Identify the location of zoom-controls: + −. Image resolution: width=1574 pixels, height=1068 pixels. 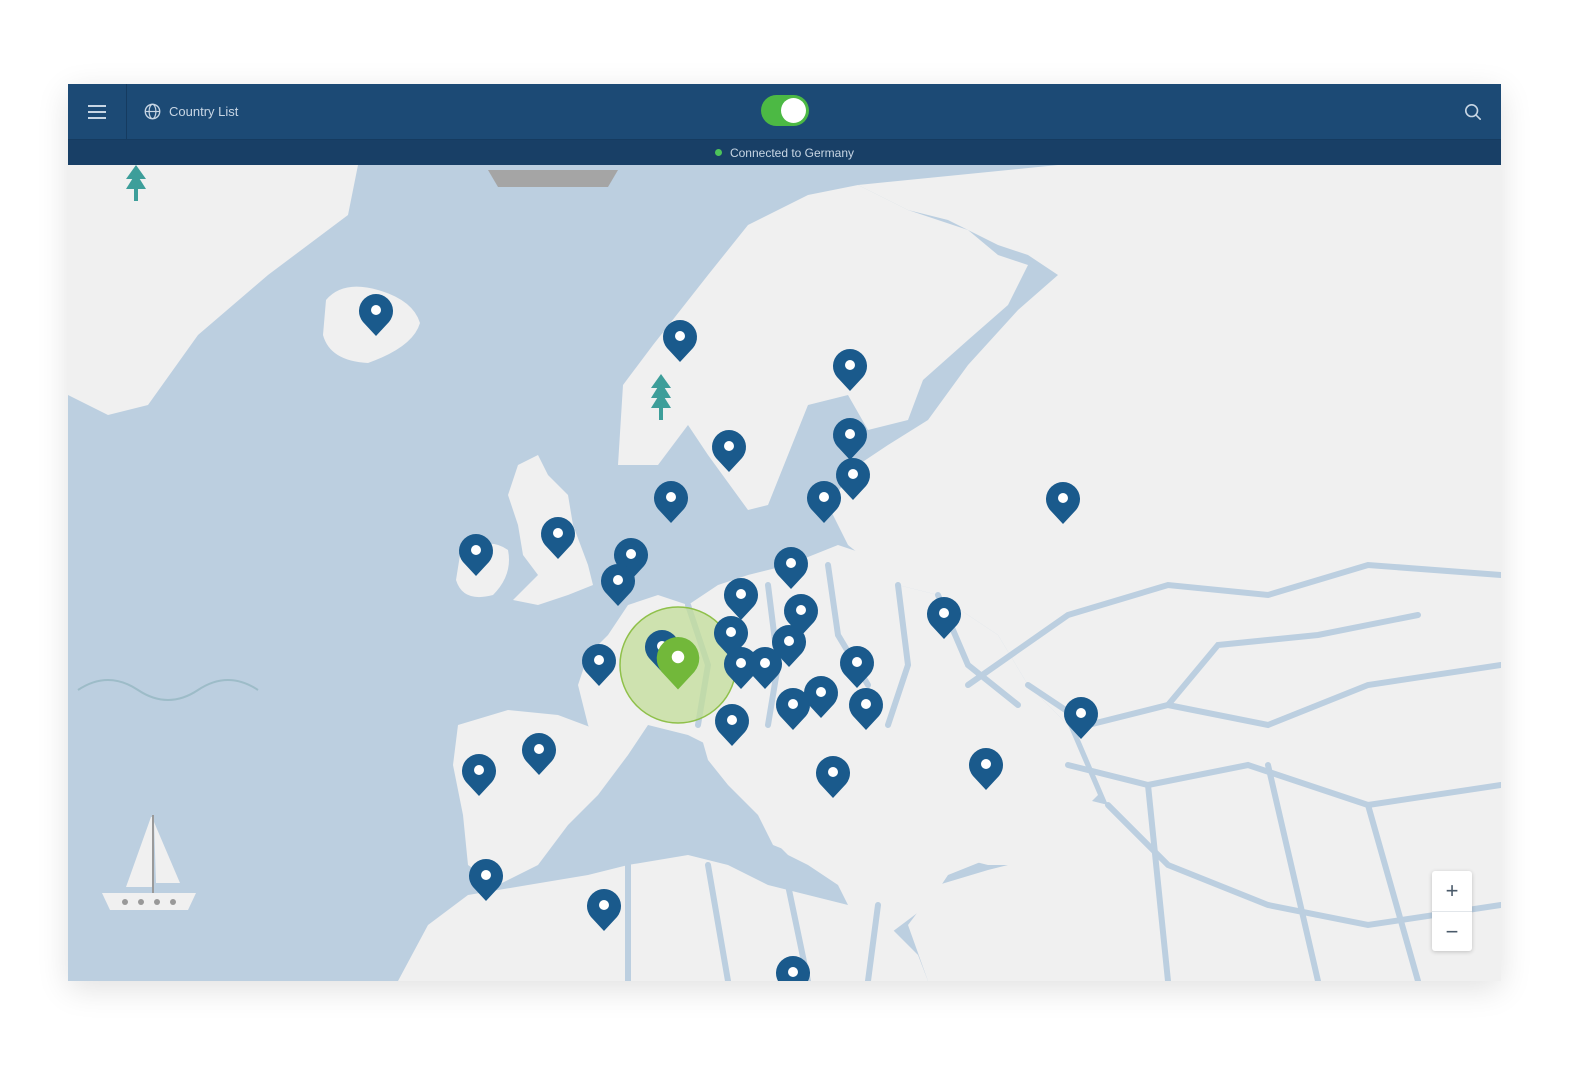
(1452, 911).